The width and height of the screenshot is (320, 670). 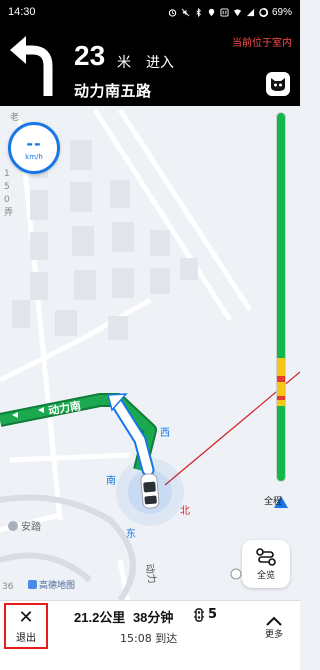 What do you see at coordinates (211, 12) in the screenshot?
I see `location-icon` at bounding box center [211, 12].